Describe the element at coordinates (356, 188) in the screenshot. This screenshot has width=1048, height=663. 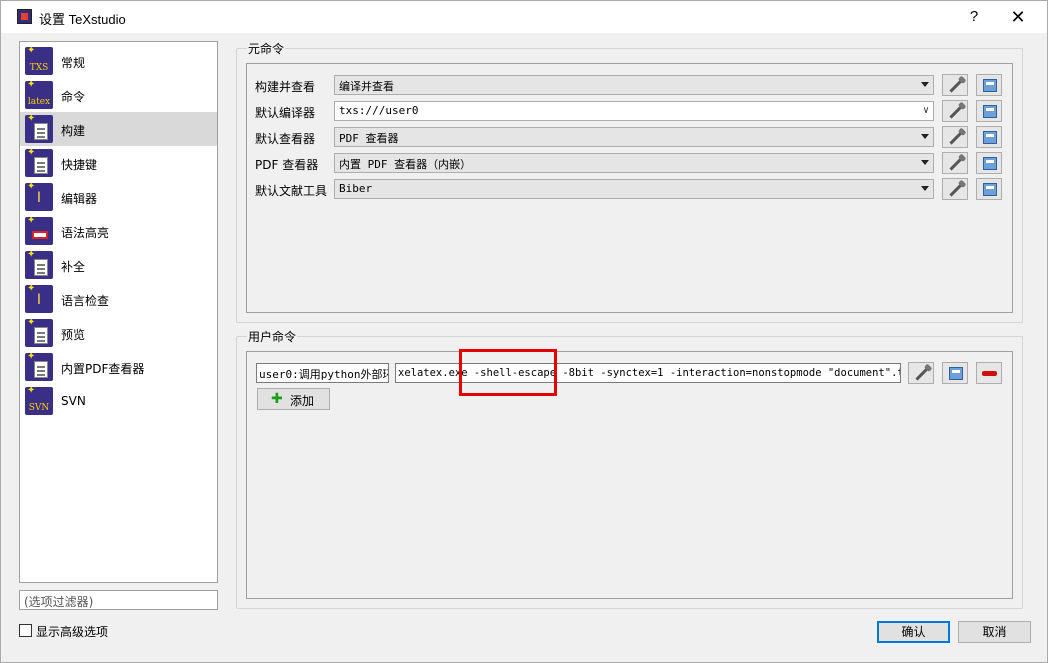
I see `meta-row-value: Biber` at that location.